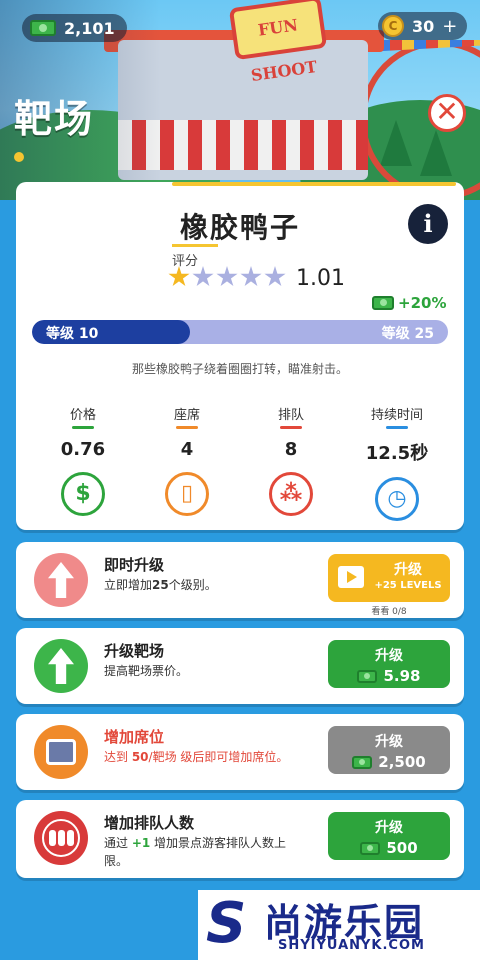 This screenshot has height=960, width=480. Describe the element at coordinates (82, 415) in the screenshot. I see `stat-label: 价格` at that location.